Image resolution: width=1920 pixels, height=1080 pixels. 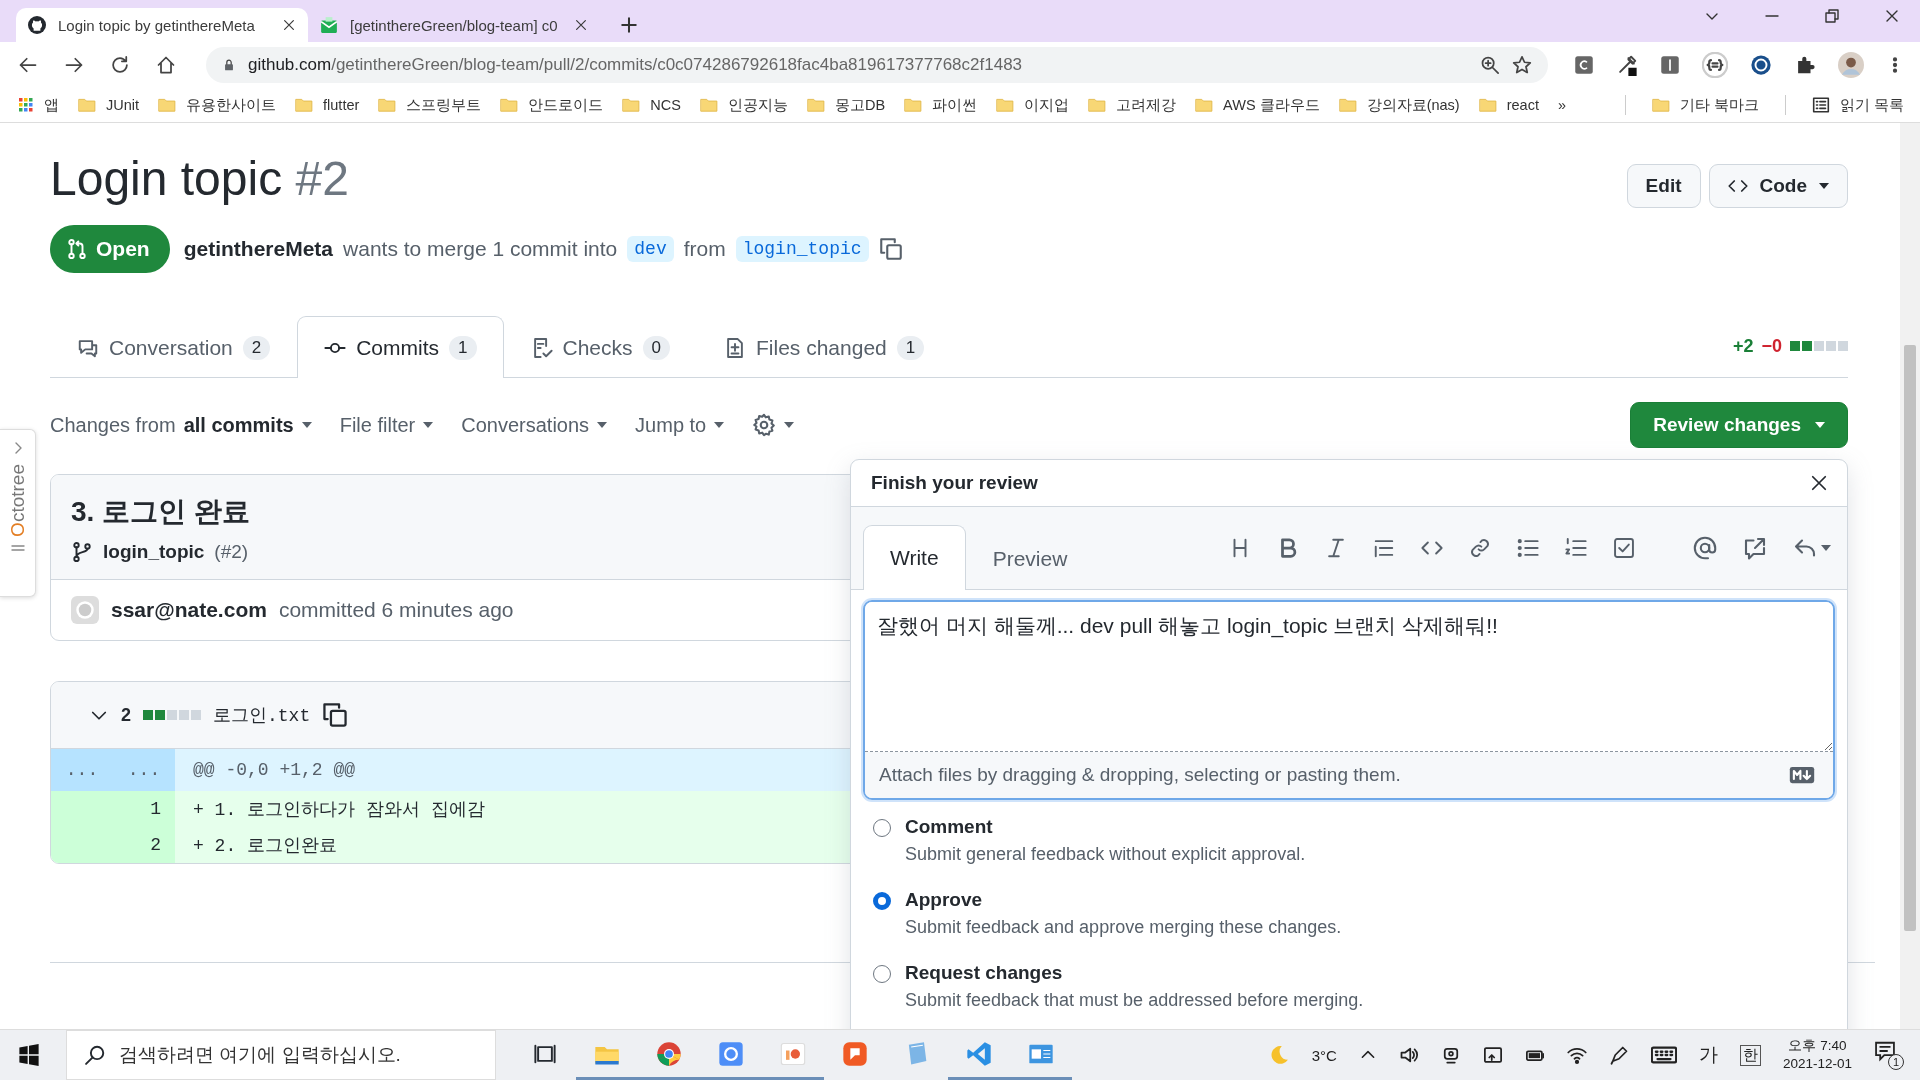 What do you see at coordinates (1755, 548) in the screenshot?
I see `cross-reference-icon` at bounding box center [1755, 548].